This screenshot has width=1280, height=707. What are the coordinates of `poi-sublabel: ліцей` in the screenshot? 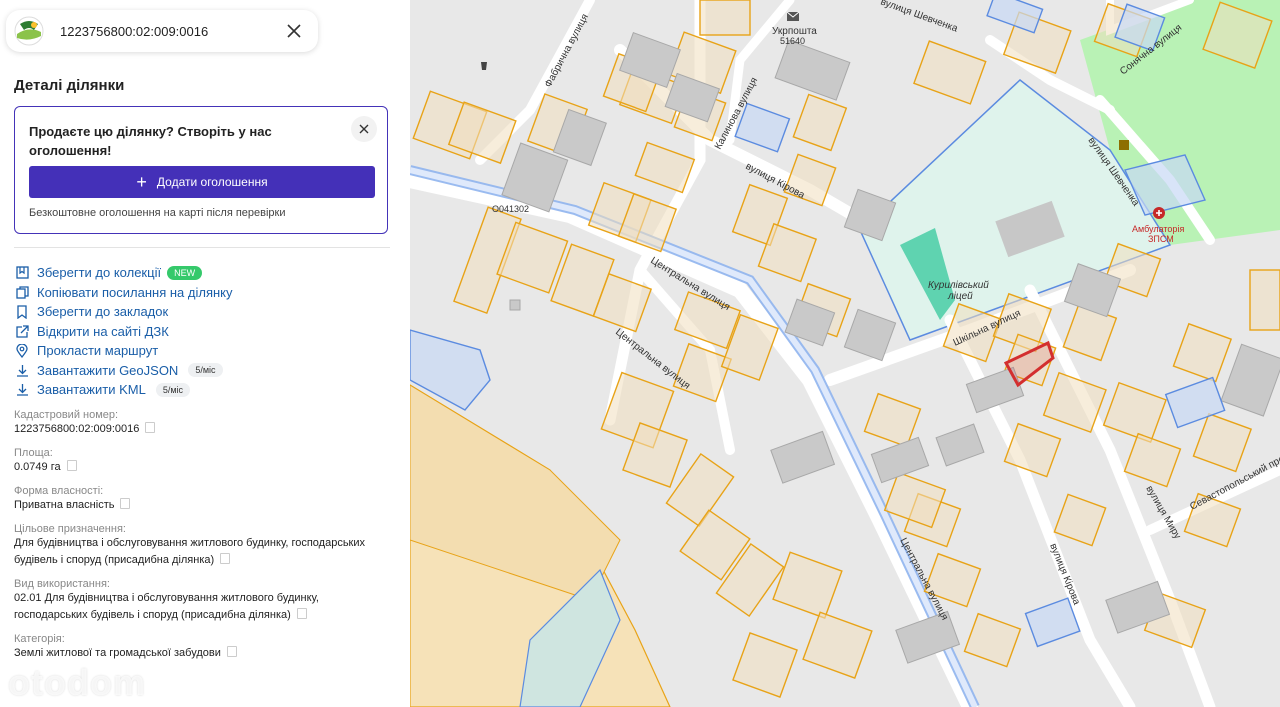 It's located at (960, 296).